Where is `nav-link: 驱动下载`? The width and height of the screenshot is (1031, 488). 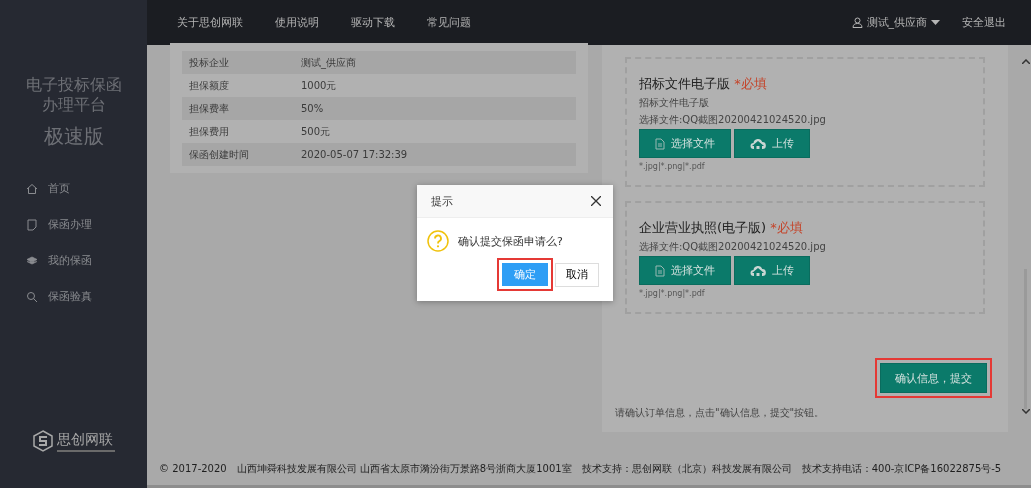
nav-link: 驱动下载 is located at coordinates (373, 22).